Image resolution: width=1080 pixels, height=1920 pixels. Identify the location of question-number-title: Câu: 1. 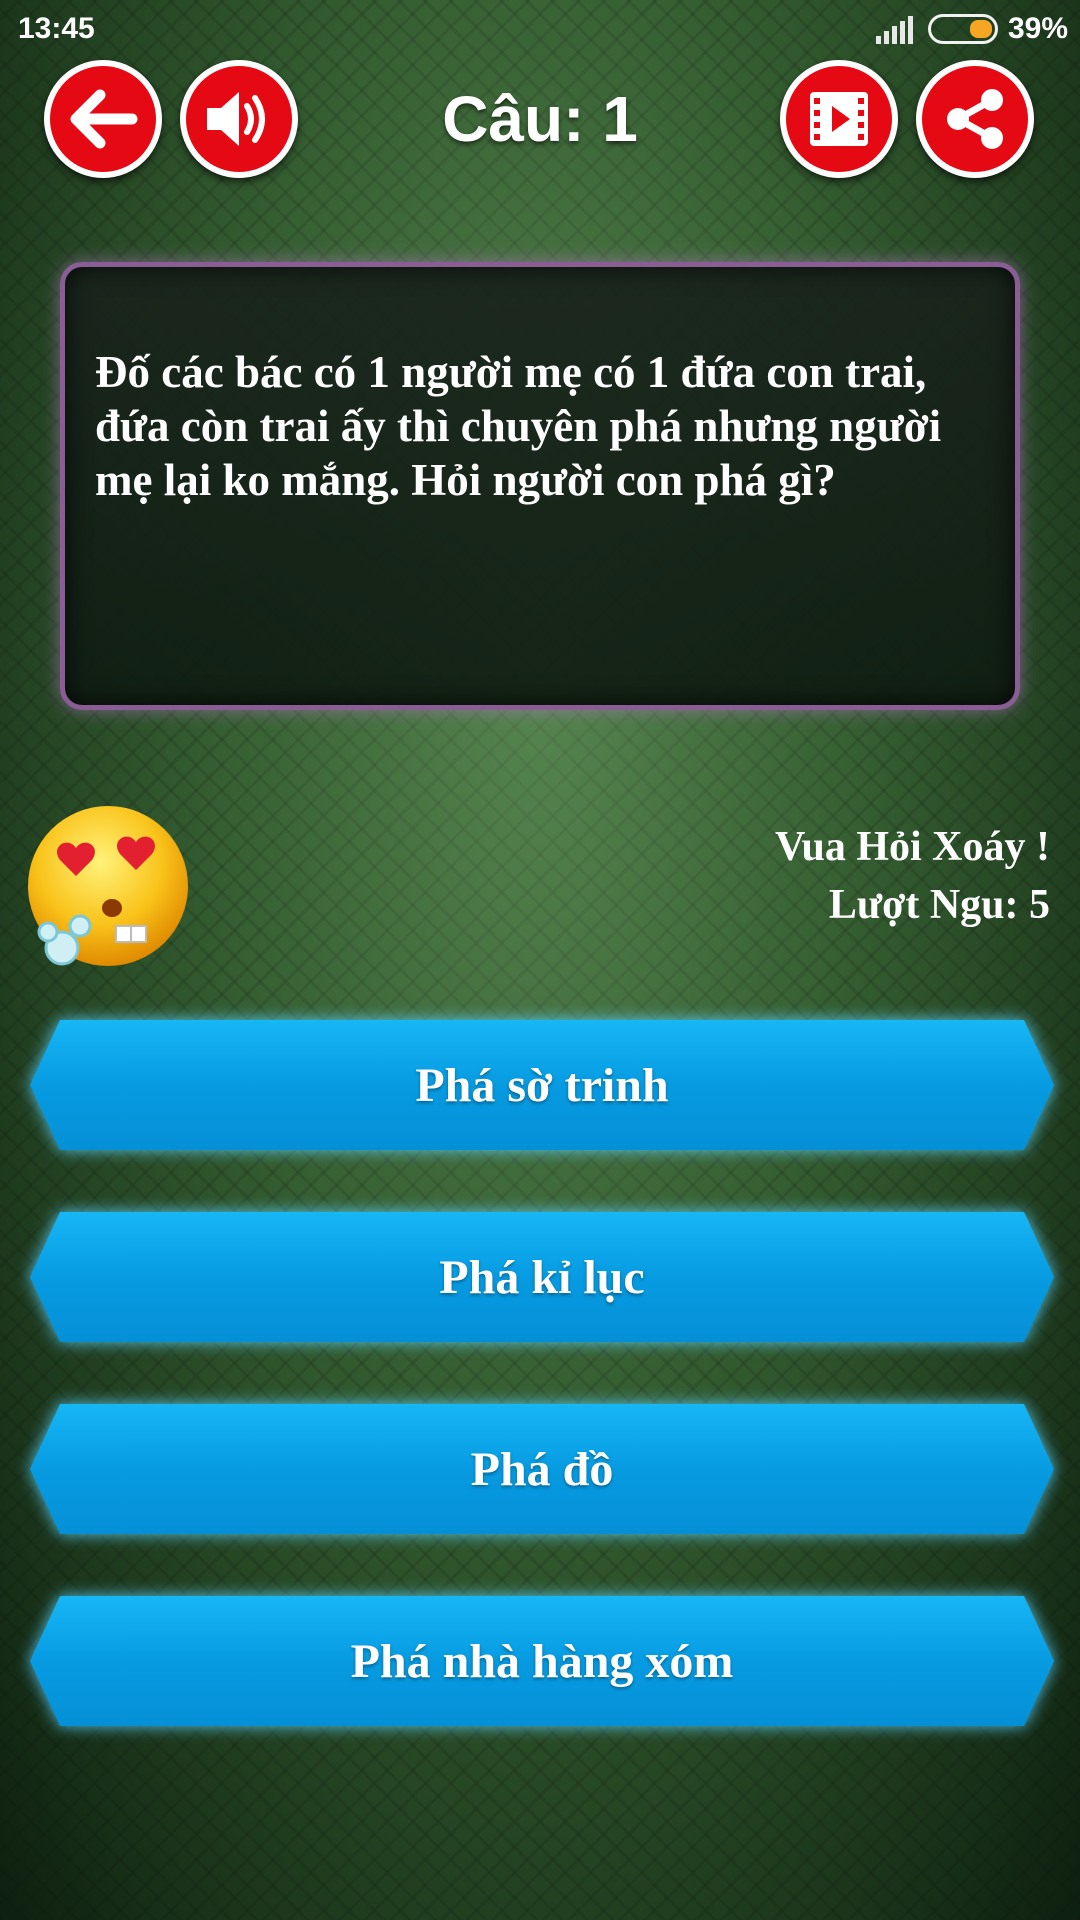
(540, 119).